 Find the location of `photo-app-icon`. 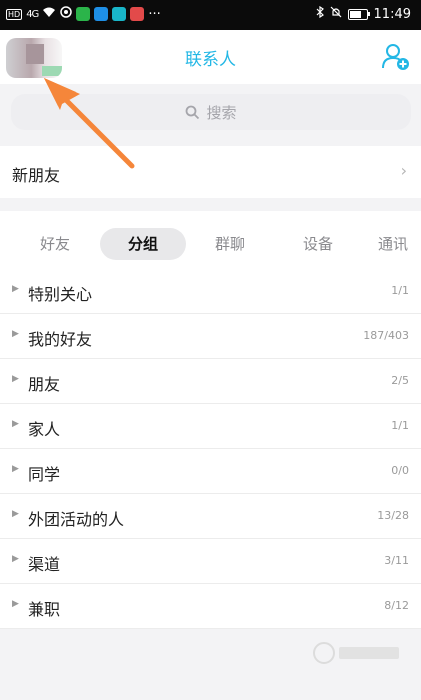

photo-app-icon is located at coordinates (137, 14).